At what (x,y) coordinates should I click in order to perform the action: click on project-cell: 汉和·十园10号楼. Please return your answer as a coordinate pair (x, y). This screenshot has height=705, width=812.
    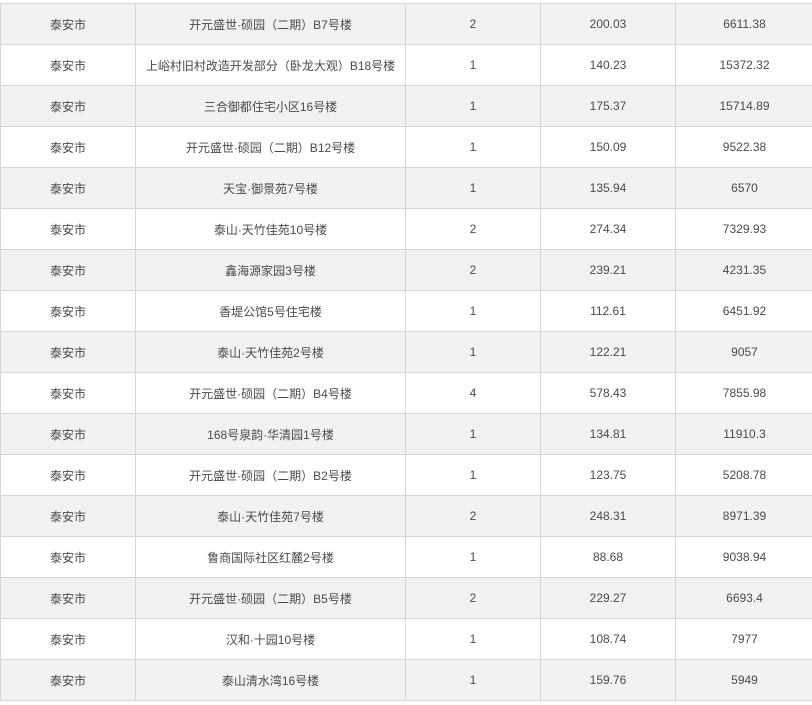
    Looking at the image, I should click on (270, 639).